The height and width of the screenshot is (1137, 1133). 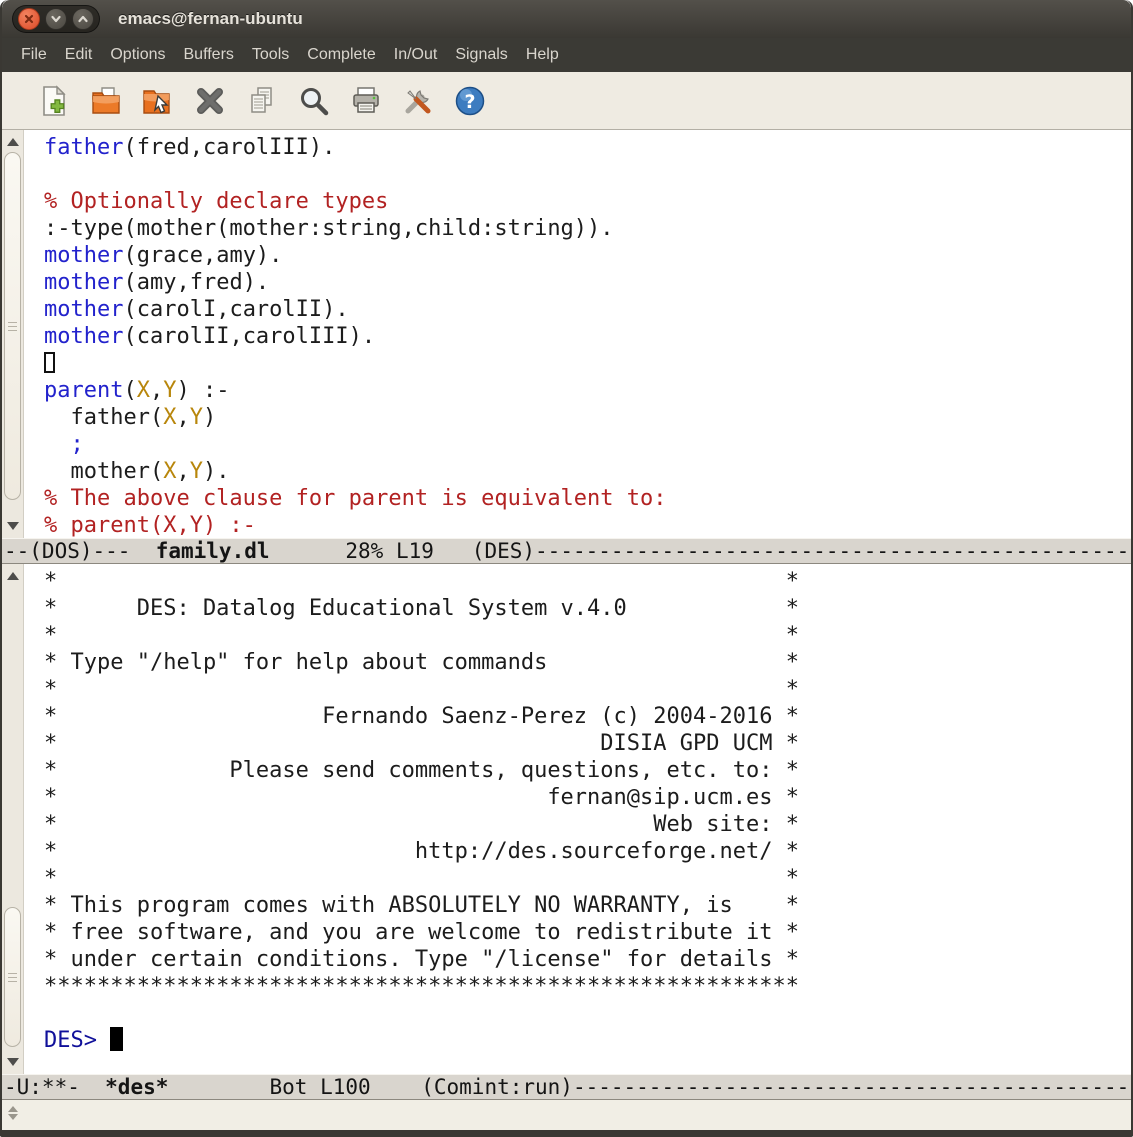 I want to click on close-icon, so click(x=29, y=19).